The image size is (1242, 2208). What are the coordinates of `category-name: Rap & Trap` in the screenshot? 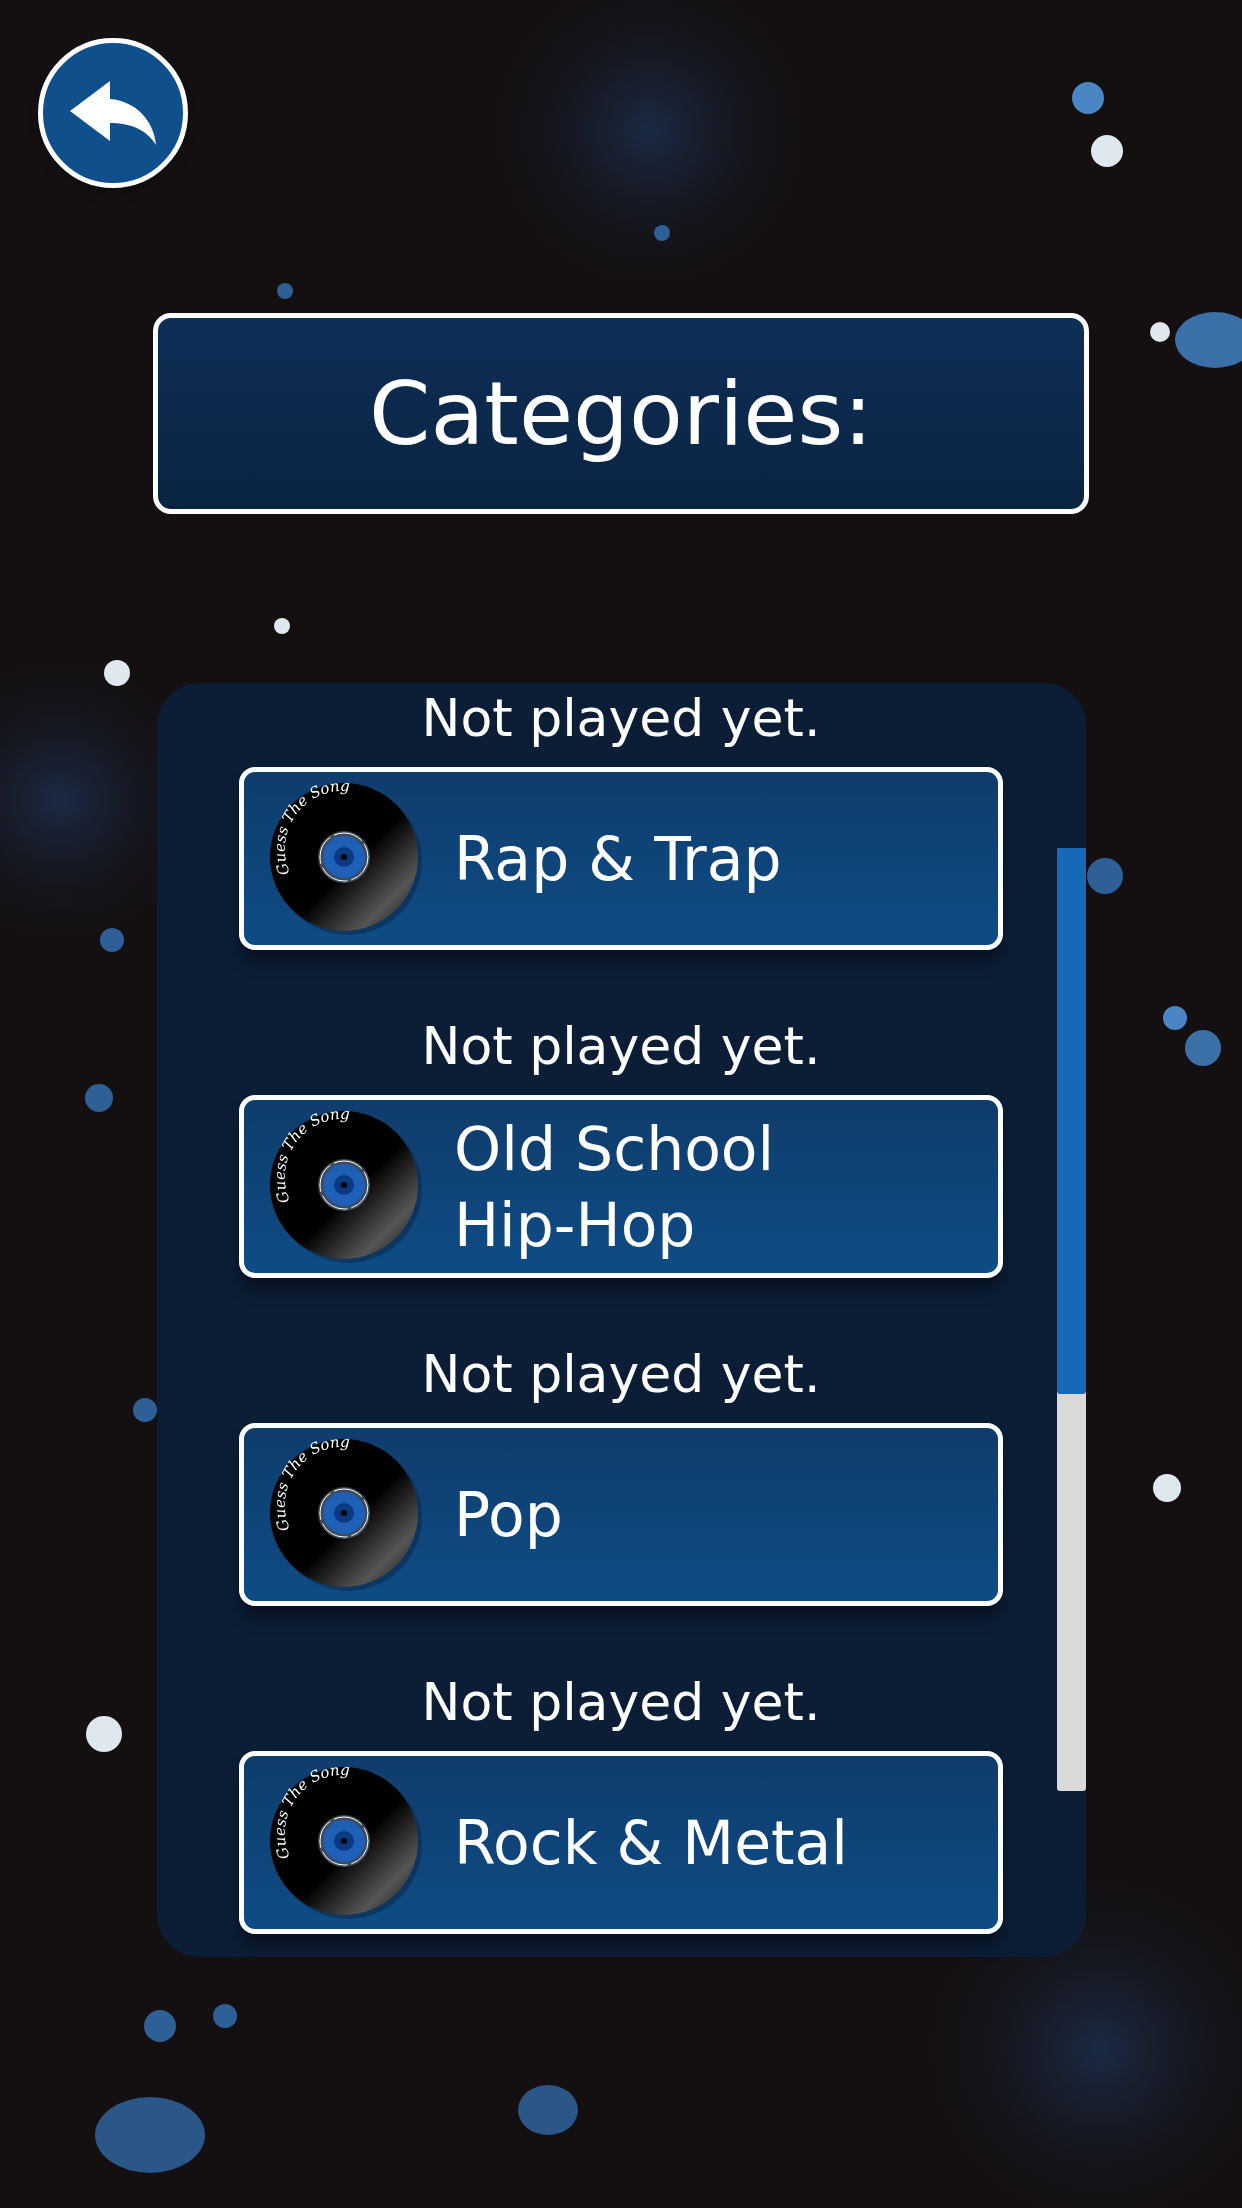 It's located at (618, 859).